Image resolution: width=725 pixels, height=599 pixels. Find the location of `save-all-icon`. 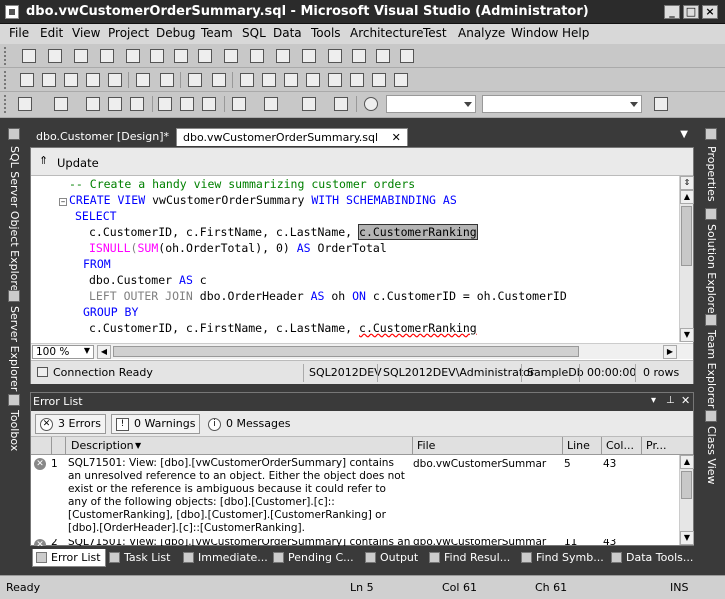

save-all-icon is located at coordinates (137, 104).